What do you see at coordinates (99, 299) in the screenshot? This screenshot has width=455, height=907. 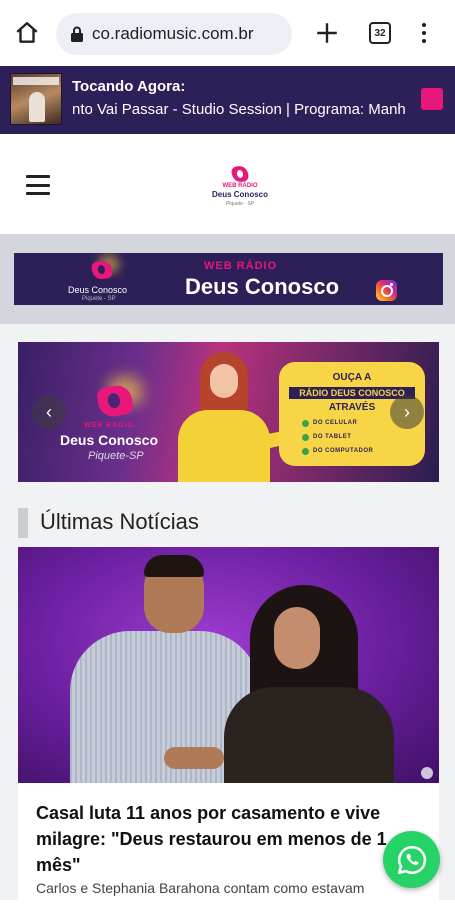 I see `banner-logo-city: Piquete - SP` at bounding box center [99, 299].